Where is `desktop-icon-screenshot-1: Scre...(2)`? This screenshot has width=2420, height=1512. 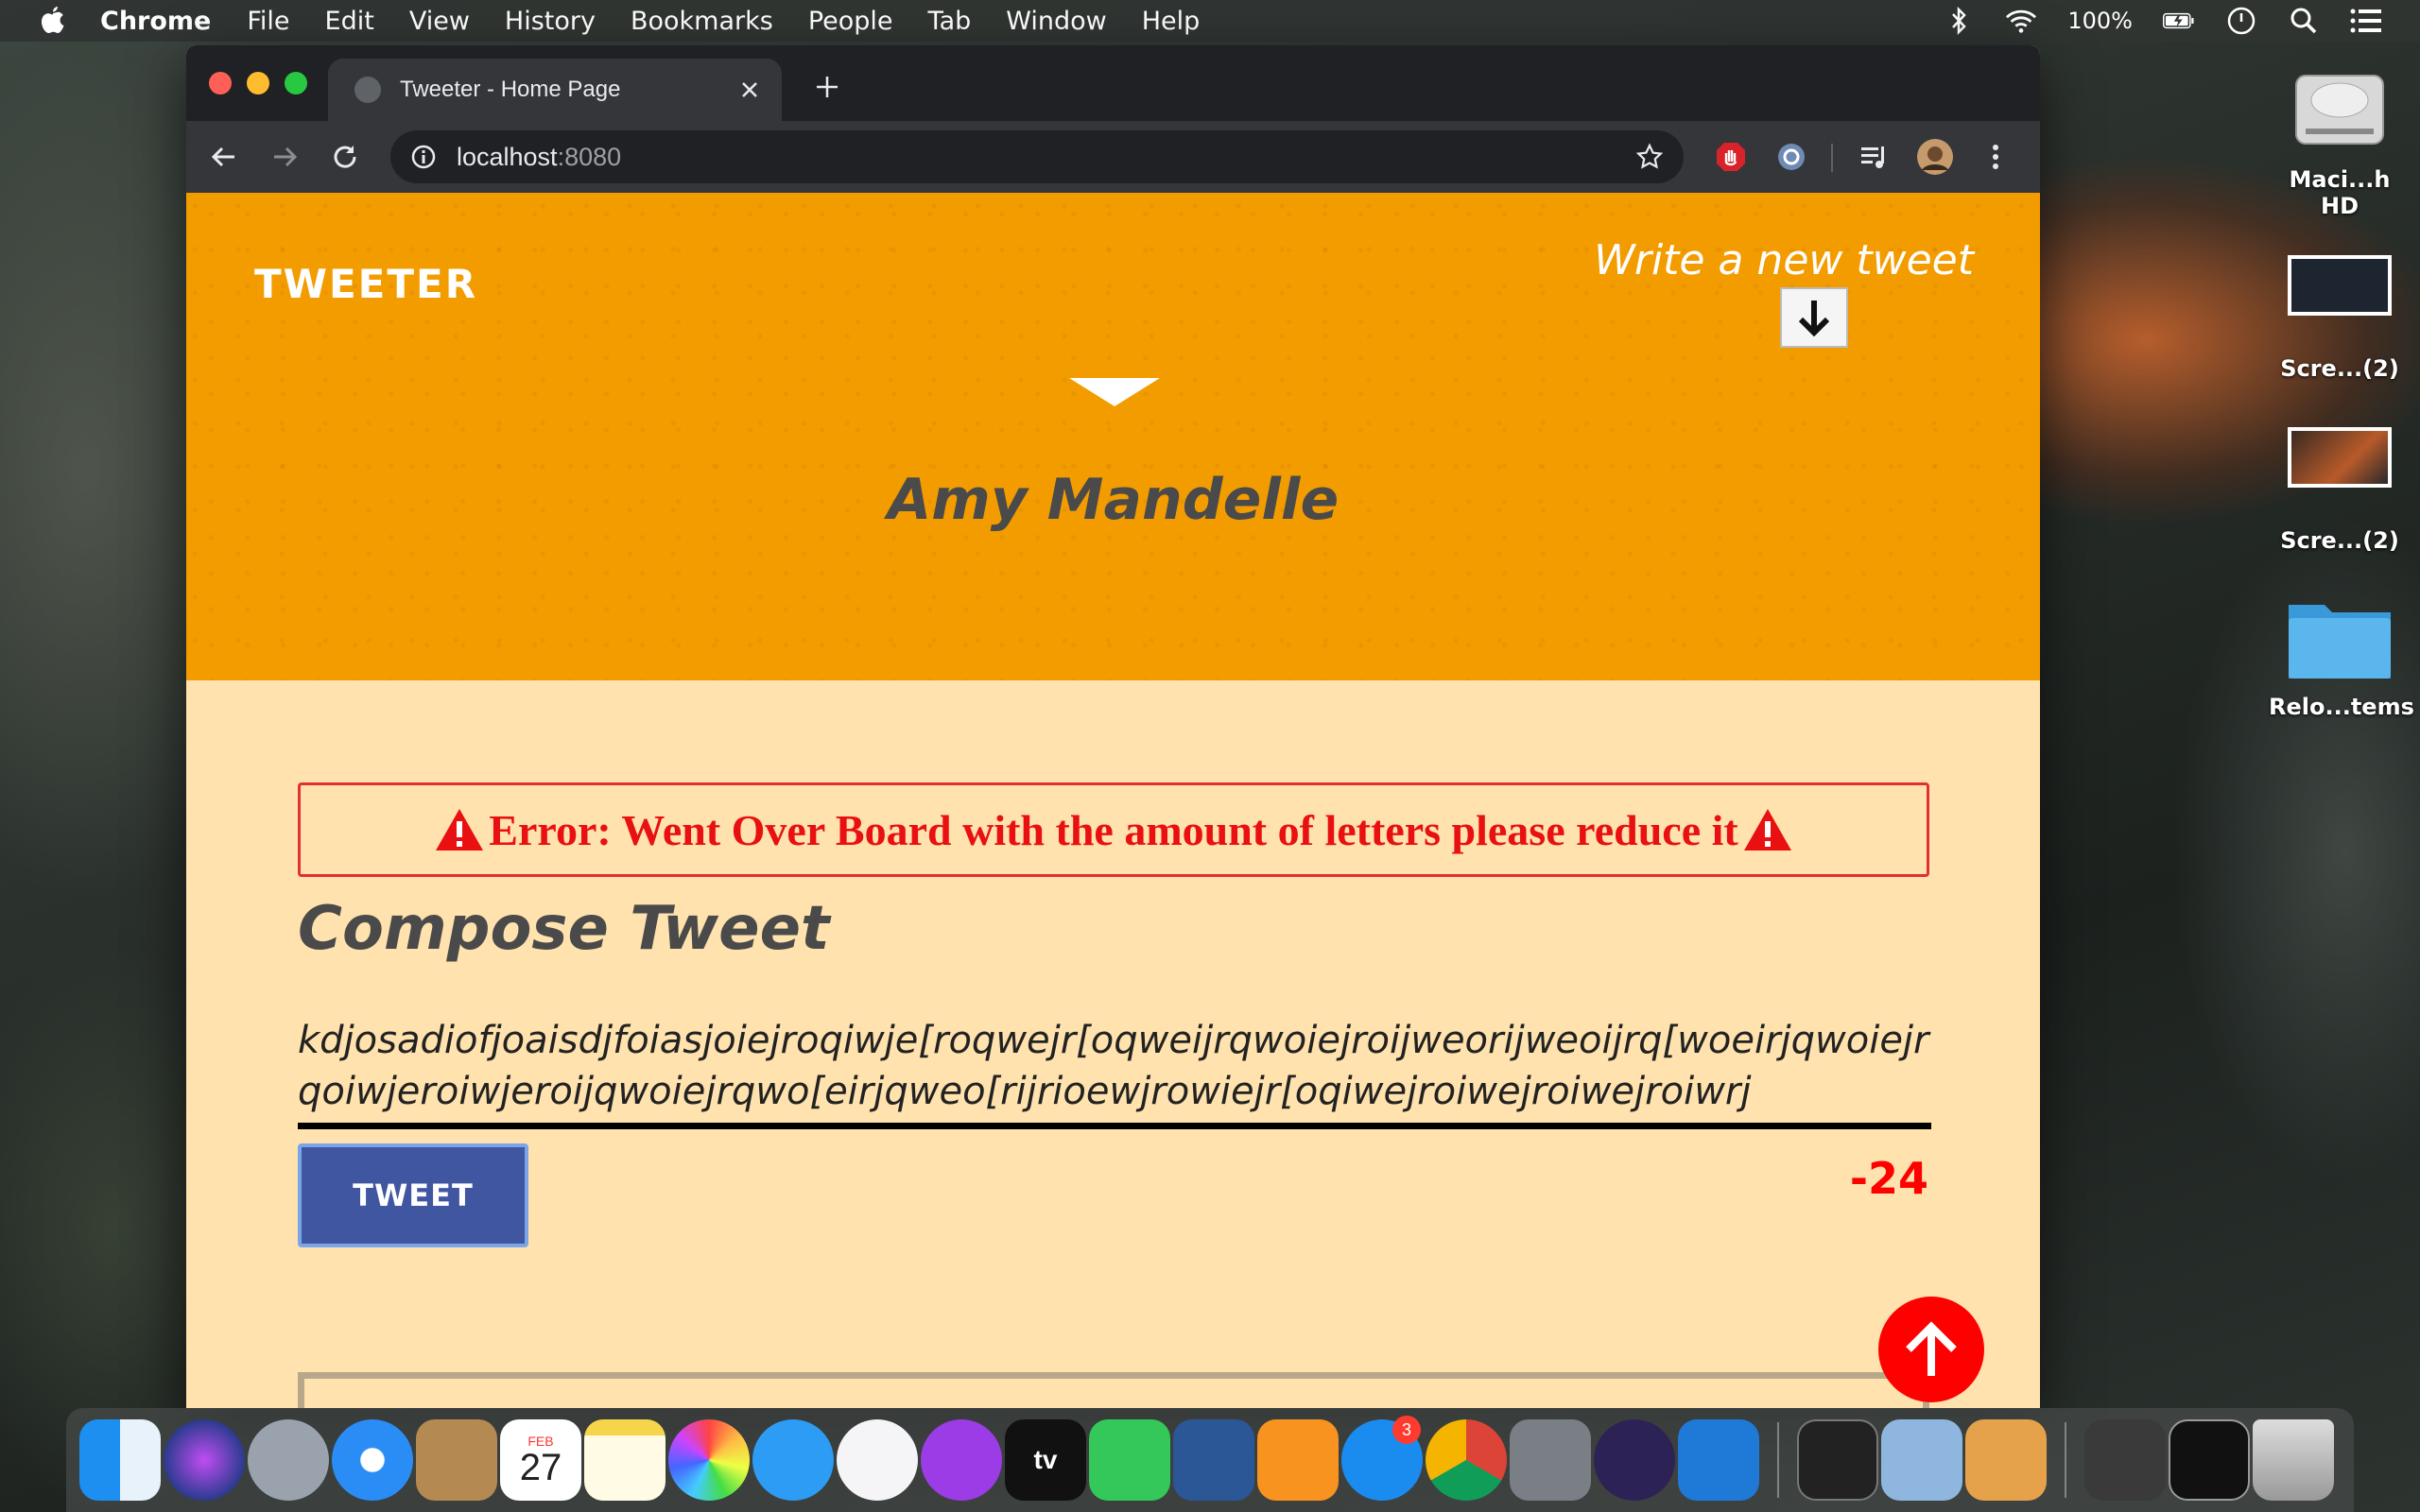
desktop-icon-screenshot-1: Scre...(2) is located at coordinates (2340, 318).